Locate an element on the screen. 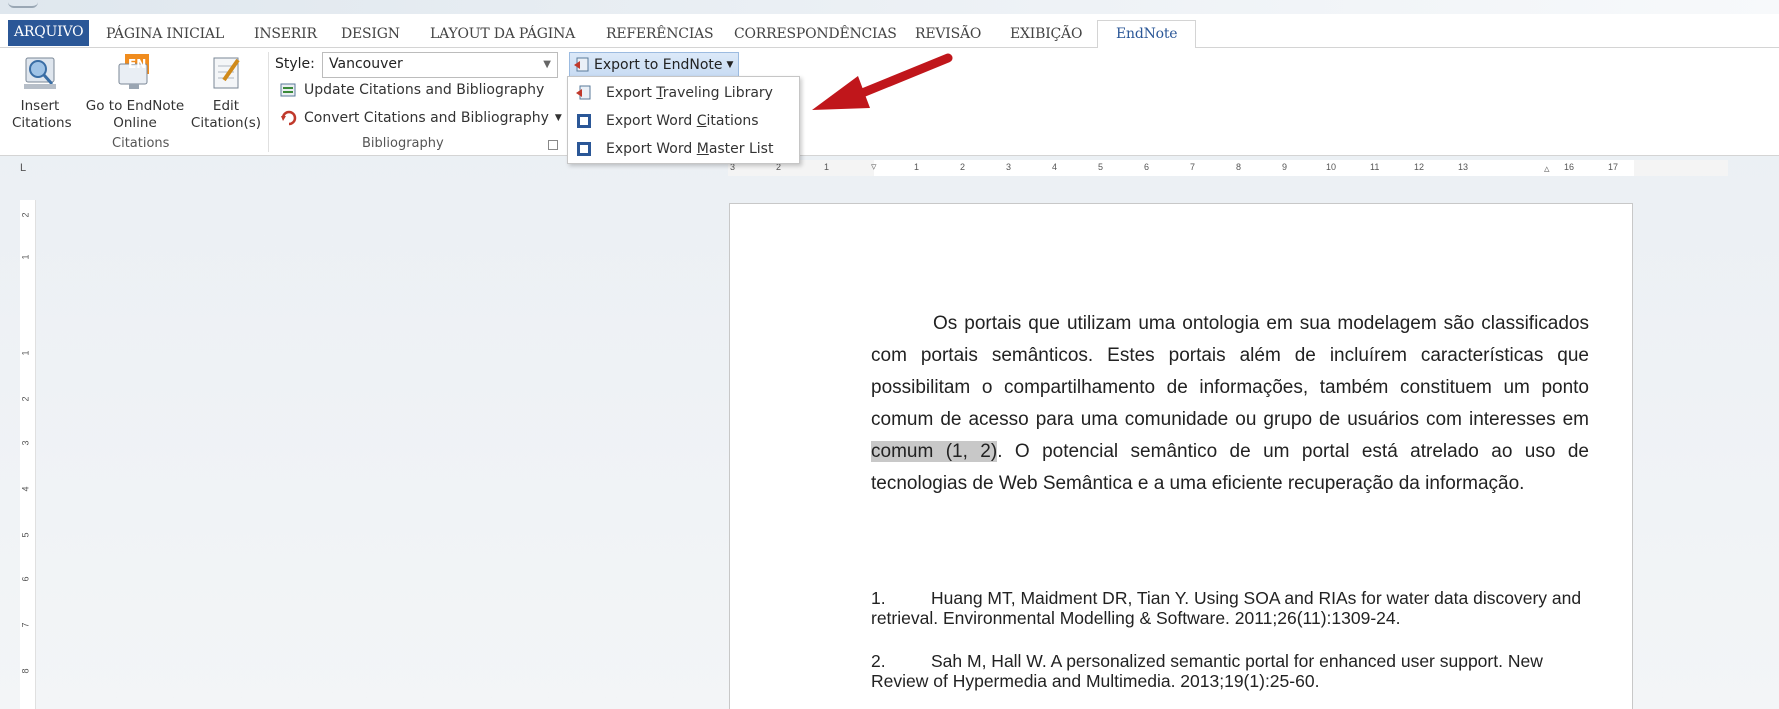  menu-export-word-citations: Export Word Citations is located at coordinates (683, 121).